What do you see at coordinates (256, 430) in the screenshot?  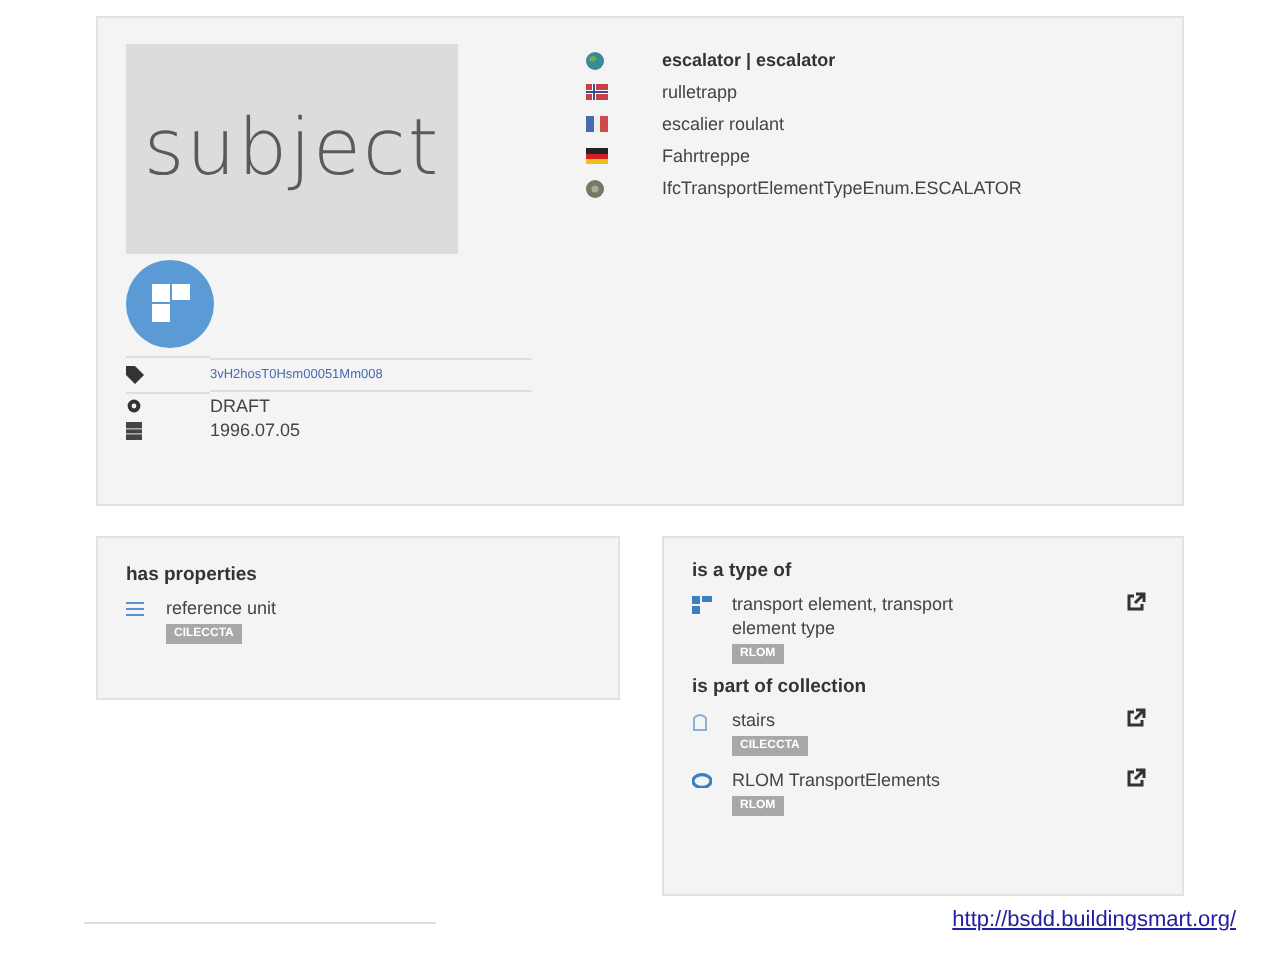 I see `date-text: 1996.07.05` at bounding box center [256, 430].